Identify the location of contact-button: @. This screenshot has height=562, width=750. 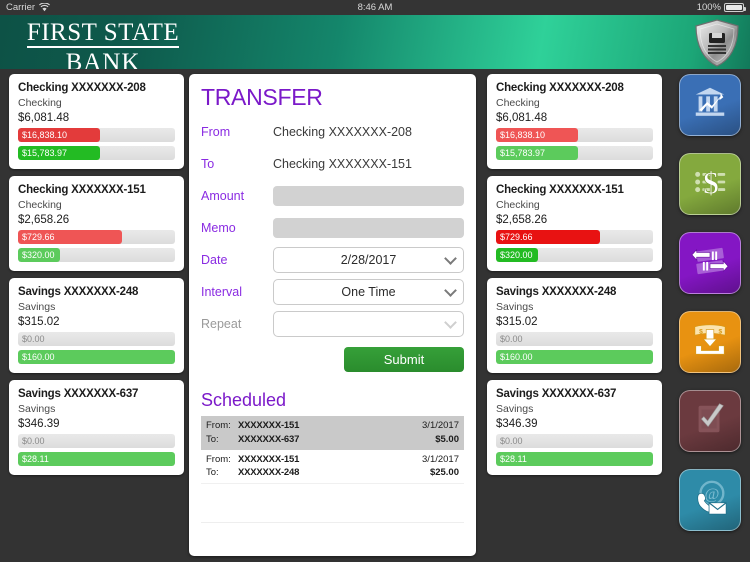
(710, 500).